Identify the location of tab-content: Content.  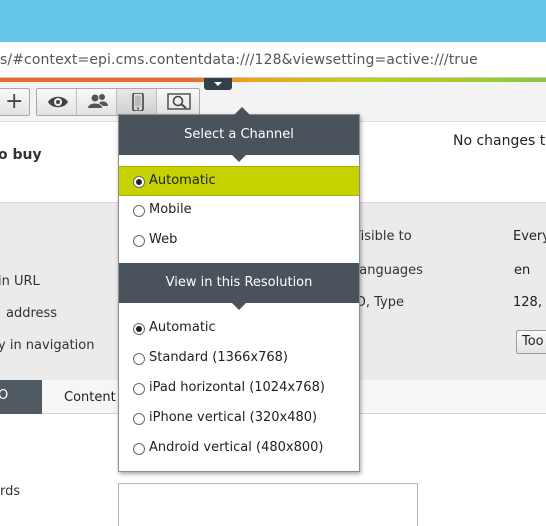
(90, 397).